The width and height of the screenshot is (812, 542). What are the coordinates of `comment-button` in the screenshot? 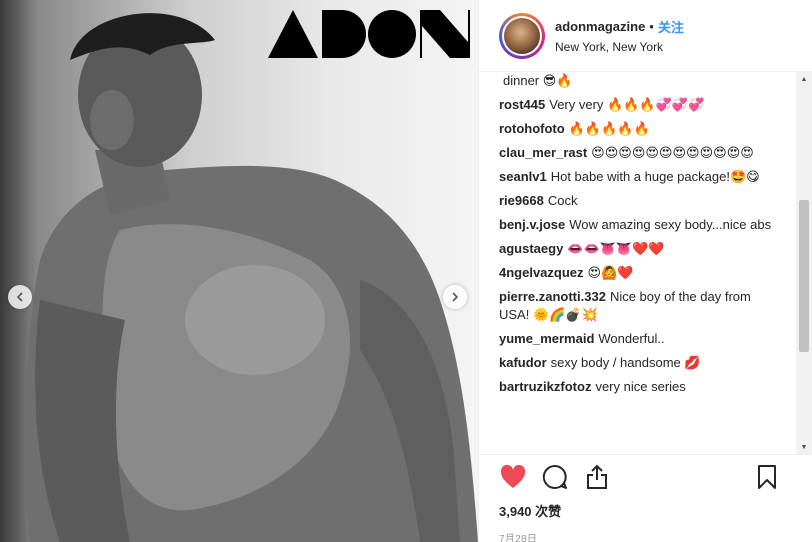 It's located at (555, 477).